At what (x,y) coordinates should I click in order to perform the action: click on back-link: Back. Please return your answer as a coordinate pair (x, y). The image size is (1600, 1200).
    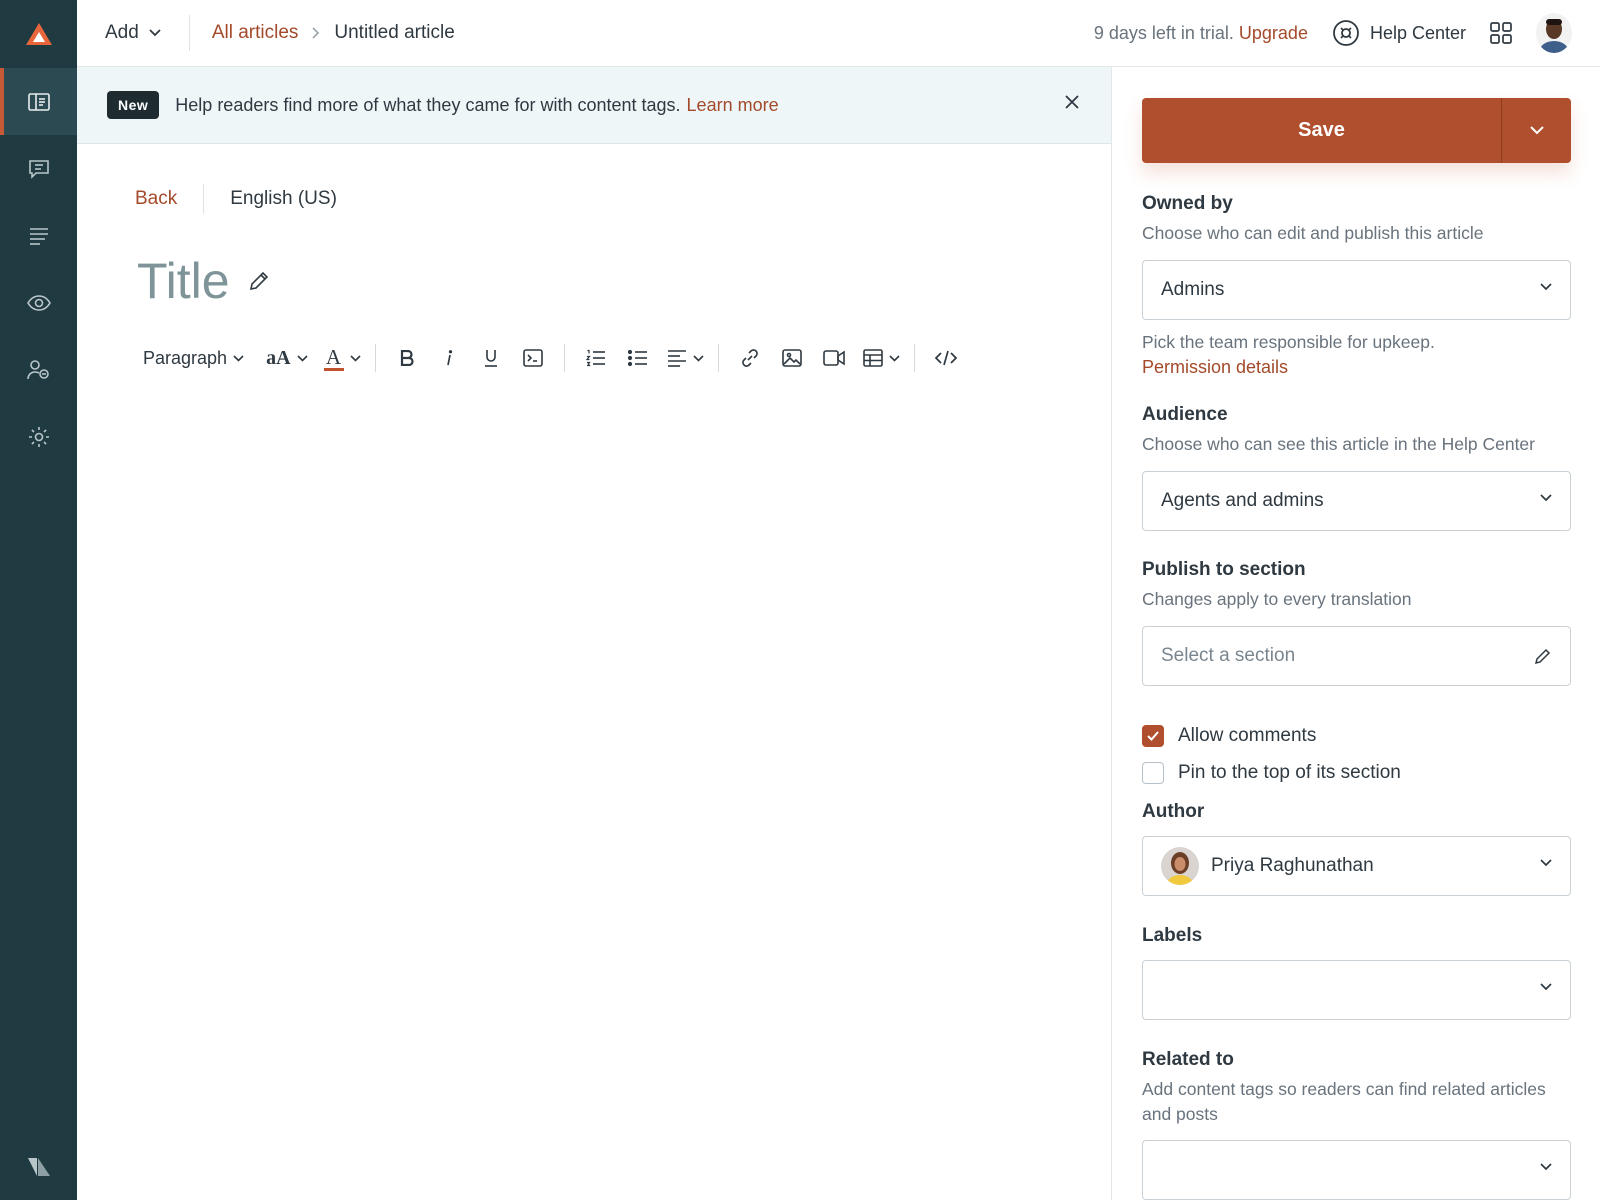
    Looking at the image, I should click on (170, 199).